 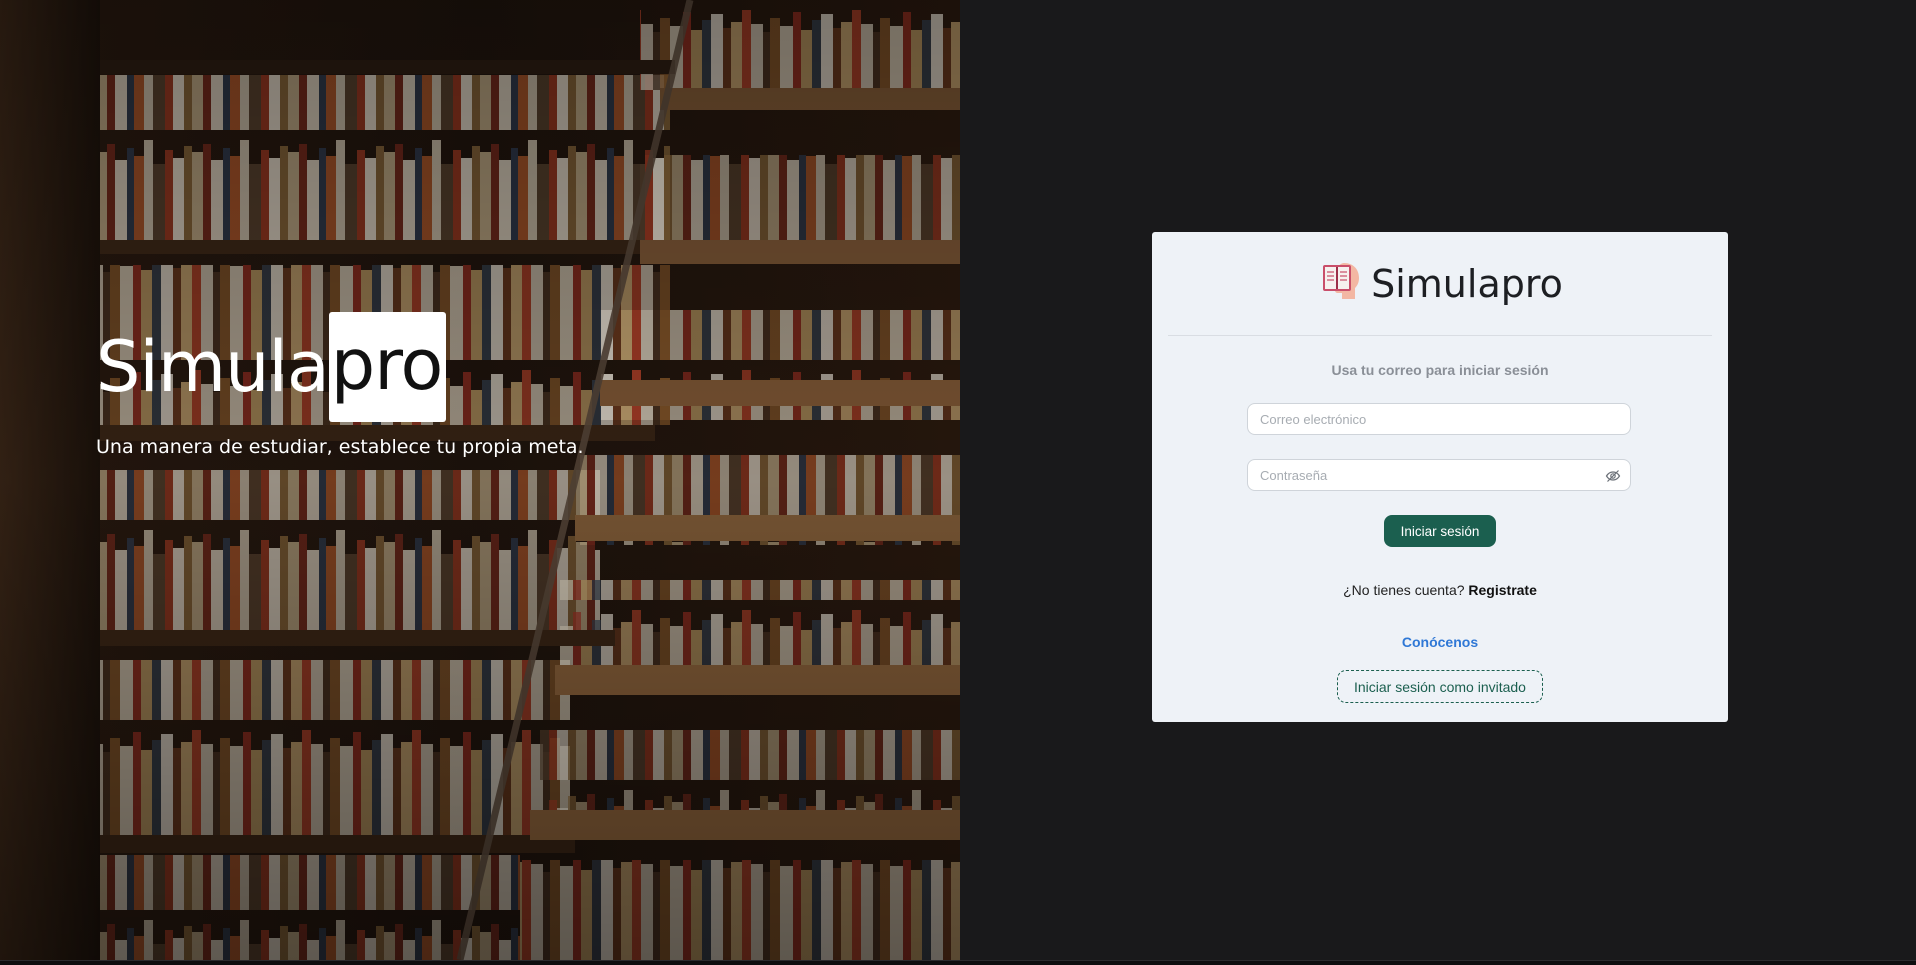 I want to click on password-input, so click(x=1439, y=475).